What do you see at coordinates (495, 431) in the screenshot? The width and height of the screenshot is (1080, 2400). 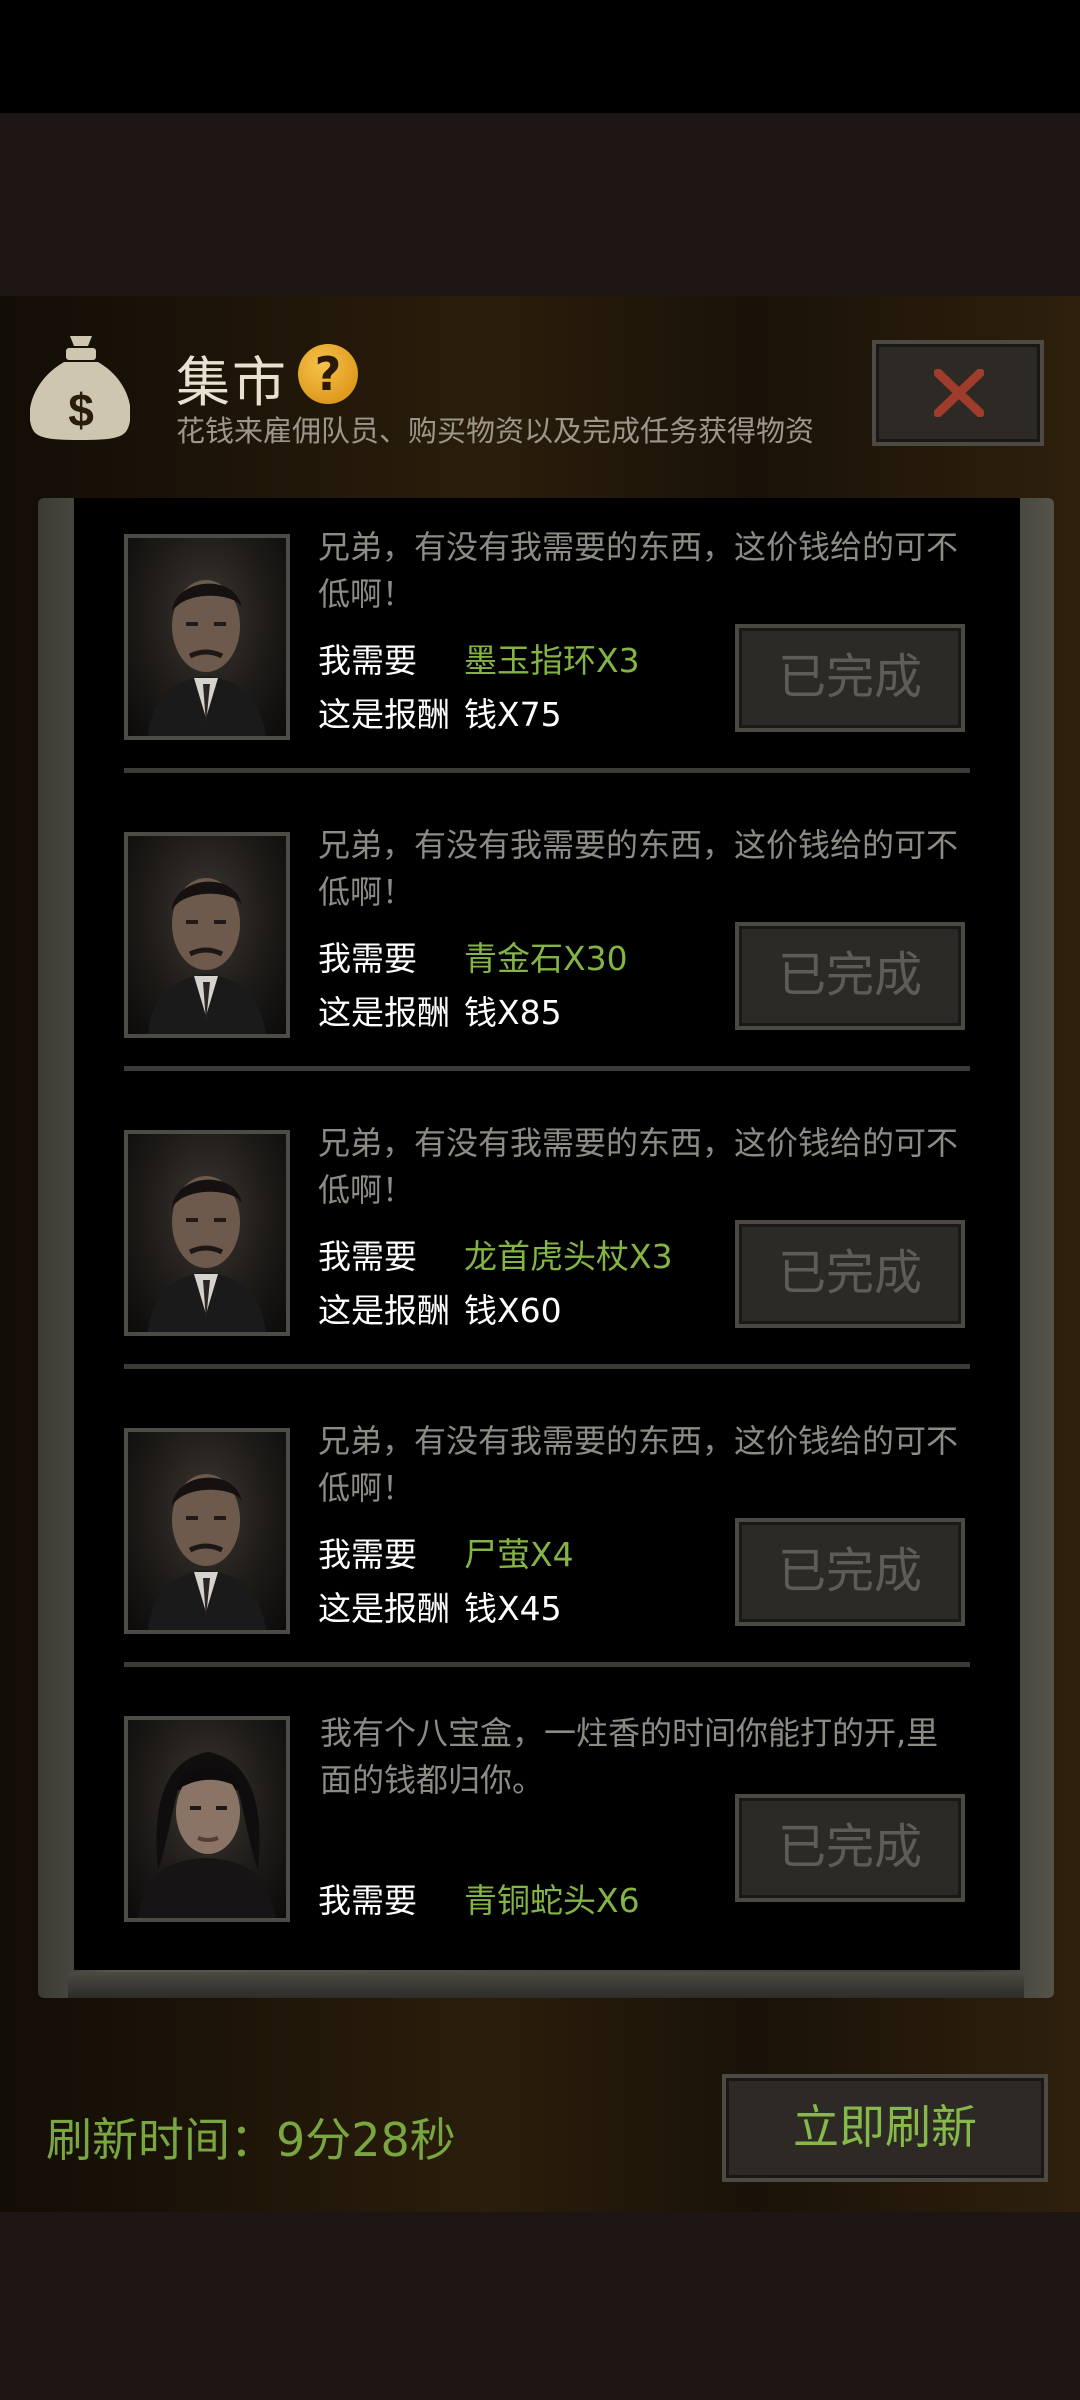 I see `page-subtitle: 花钱来雇佣队员、购买物资以及完成任务获得物资` at bounding box center [495, 431].